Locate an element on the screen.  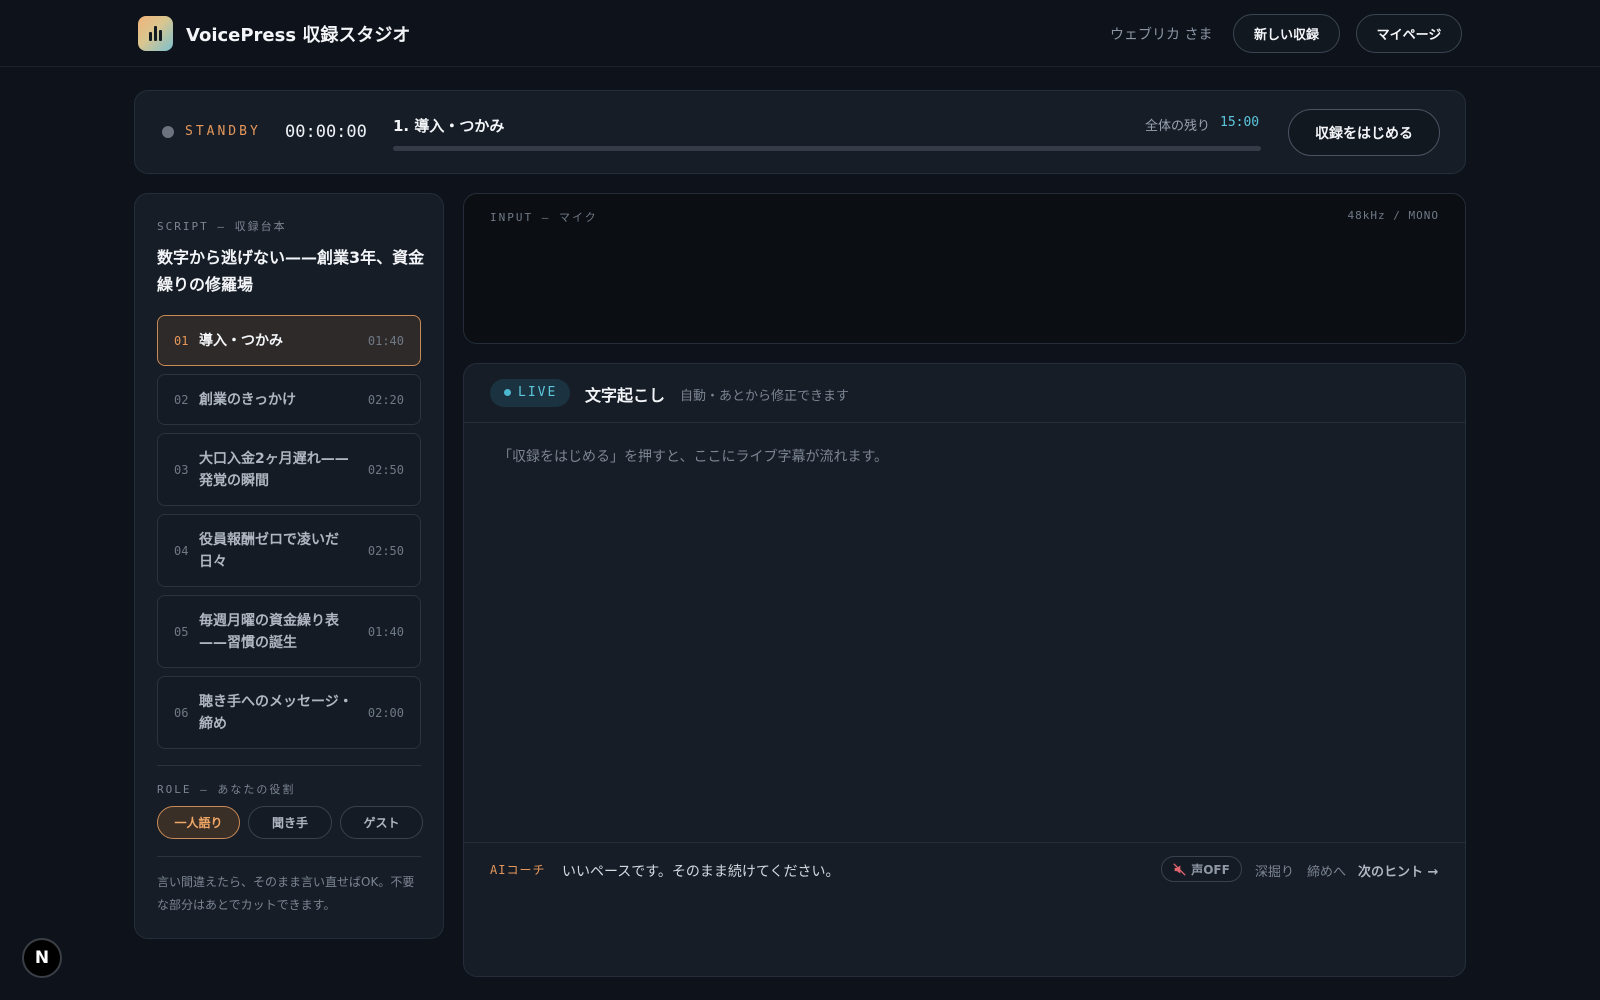
deep-dive-button: 深掘り is located at coordinates (1274, 870).